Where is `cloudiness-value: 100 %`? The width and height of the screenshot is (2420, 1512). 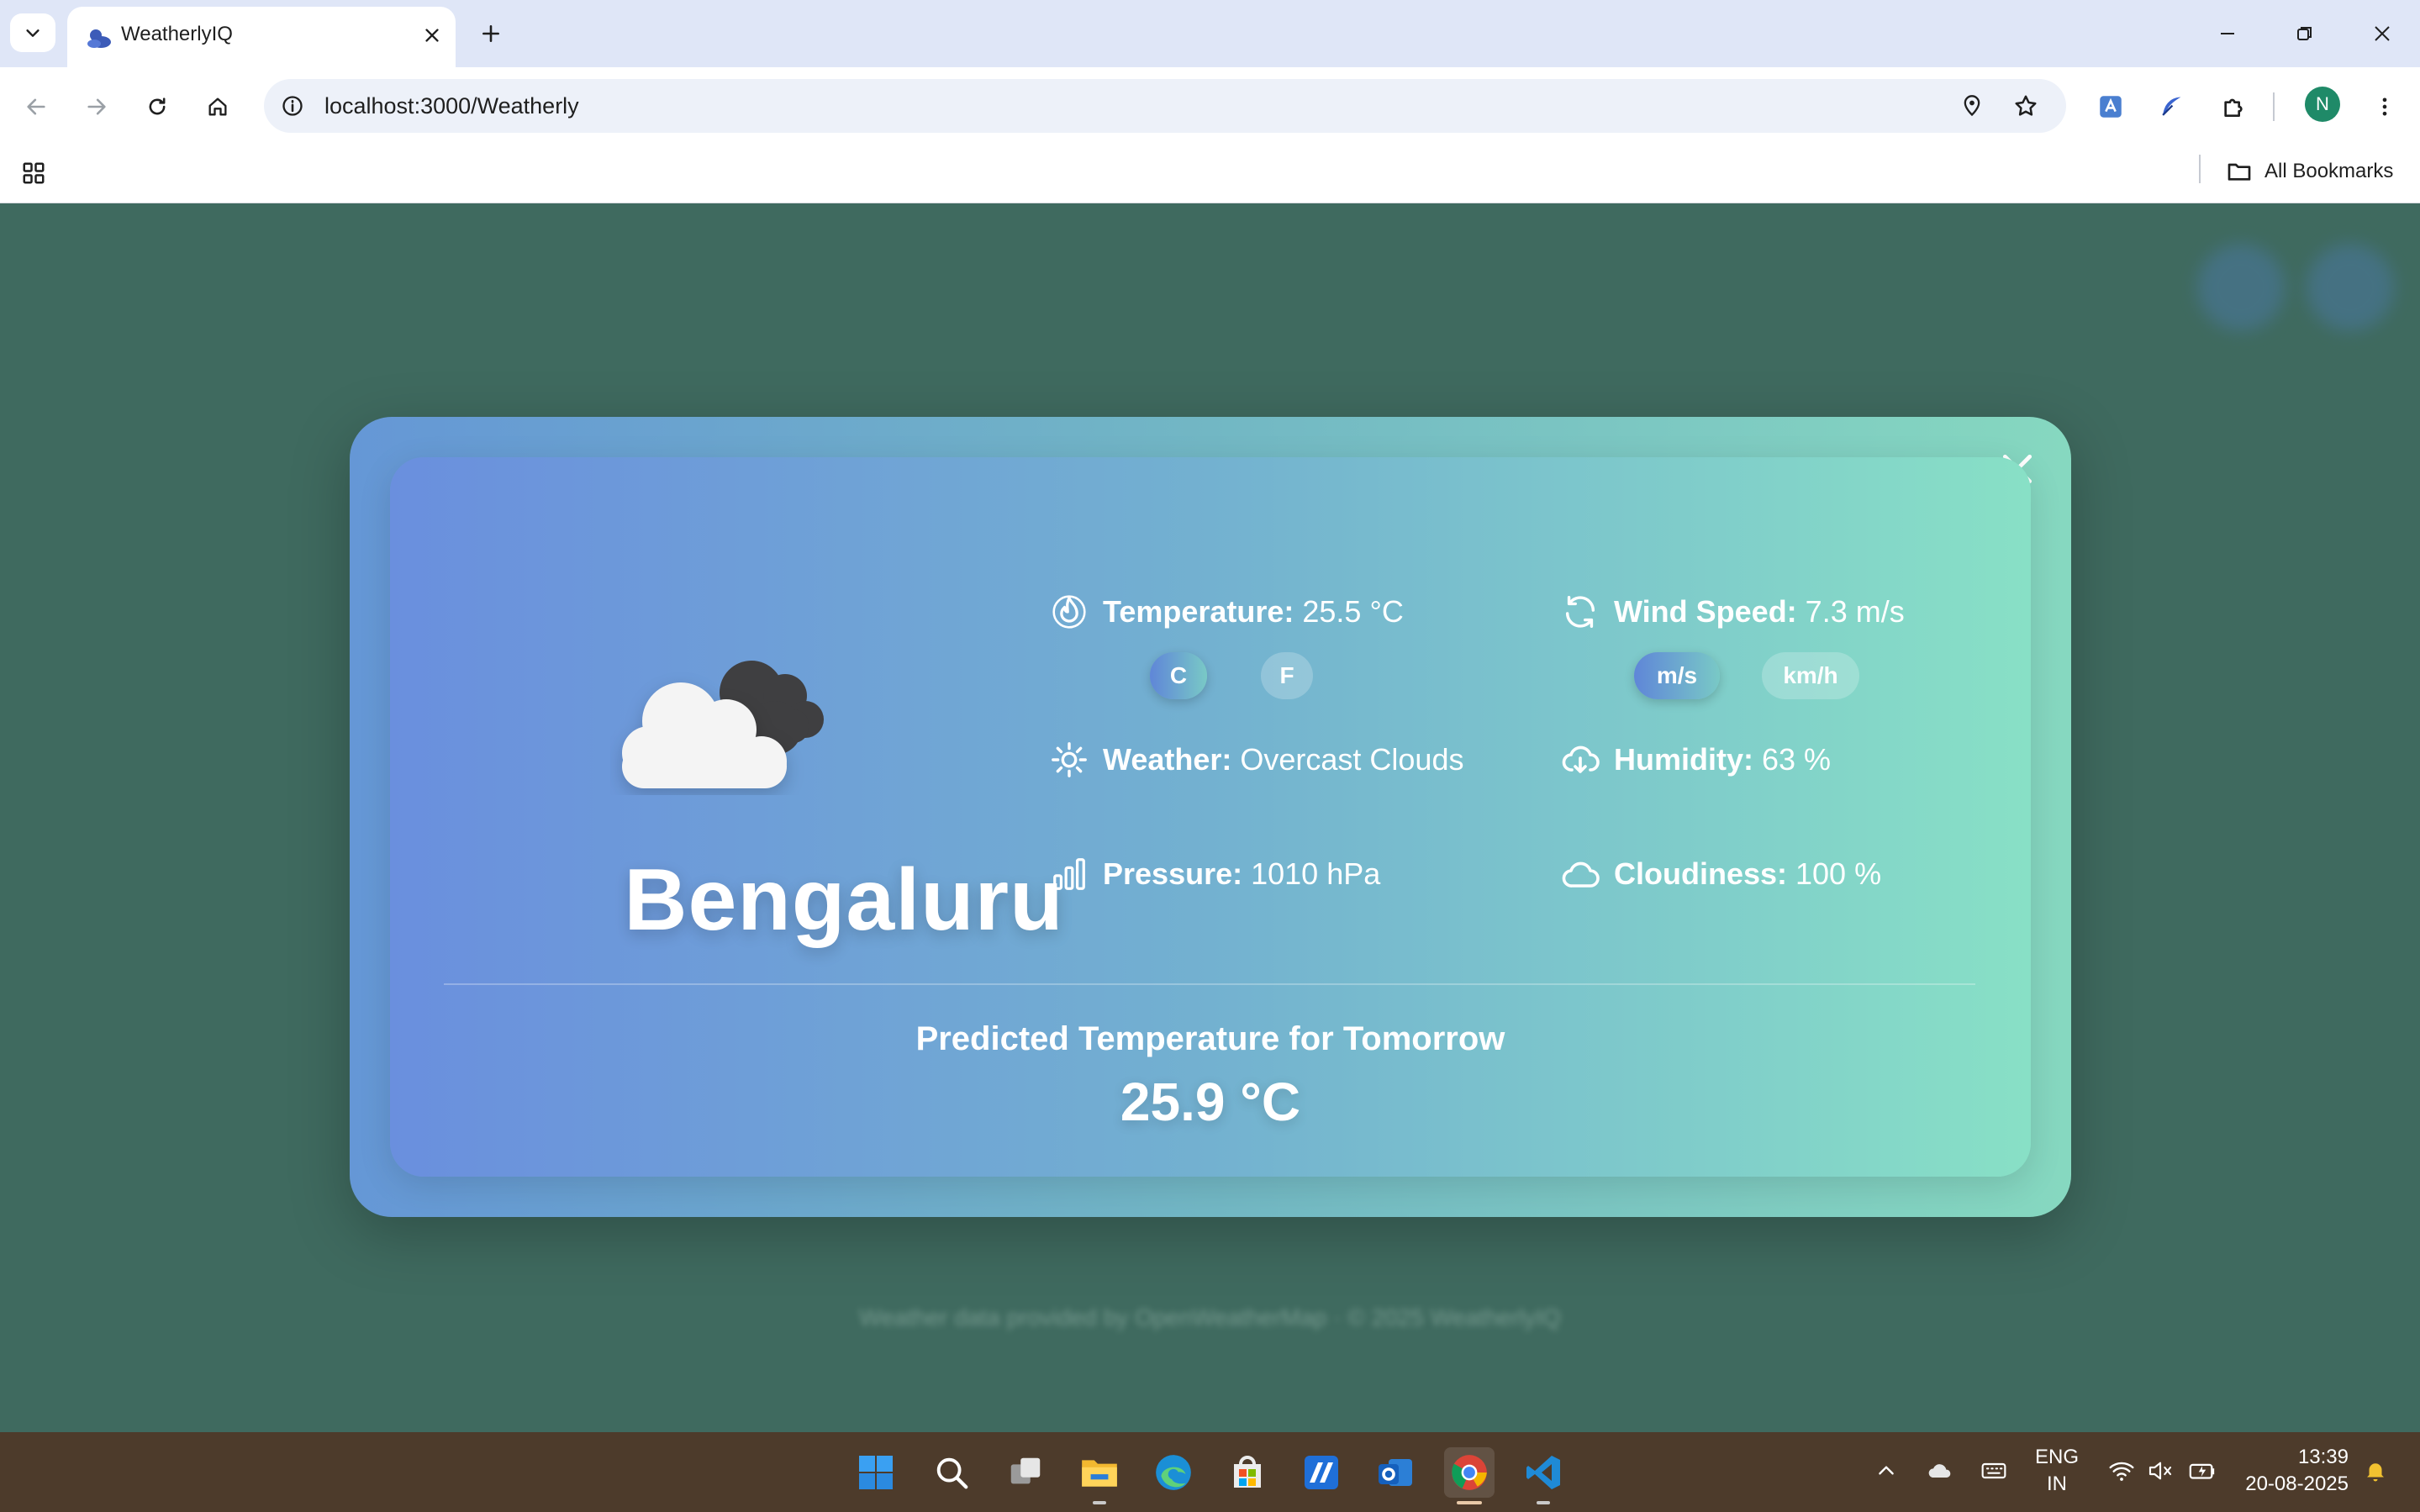
cloudiness-value: 100 % is located at coordinates (1838, 874).